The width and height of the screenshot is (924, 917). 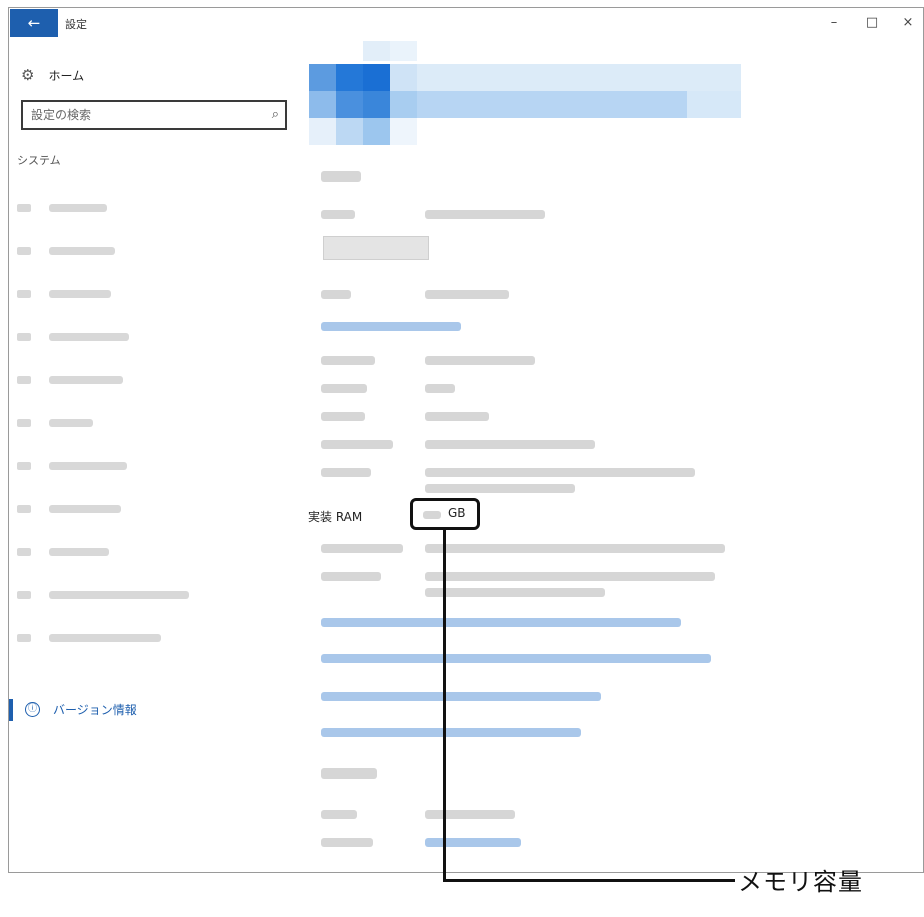 What do you see at coordinates (39, 160) in the screenshot?
I see `section-label-system: システム` at bounding box center [39, 160].